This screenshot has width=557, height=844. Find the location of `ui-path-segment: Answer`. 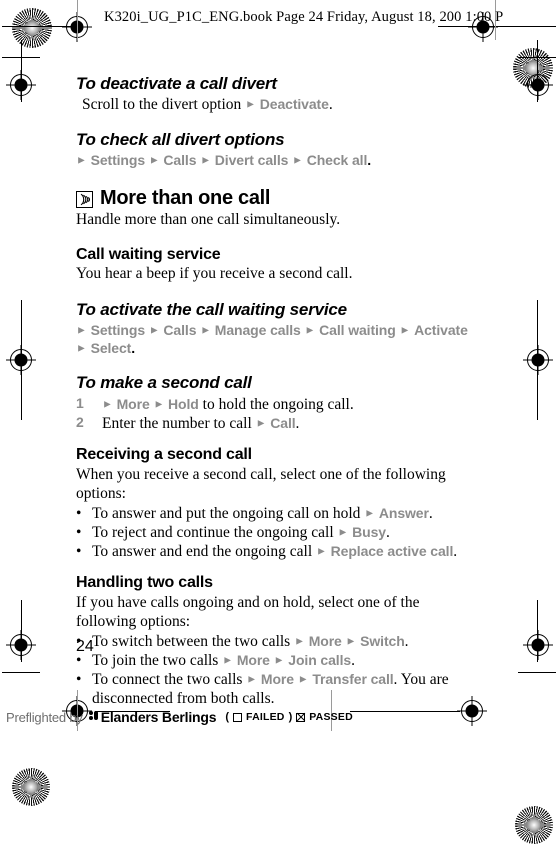

ui-path-segment: Answer is located at coordinates (403, 512).